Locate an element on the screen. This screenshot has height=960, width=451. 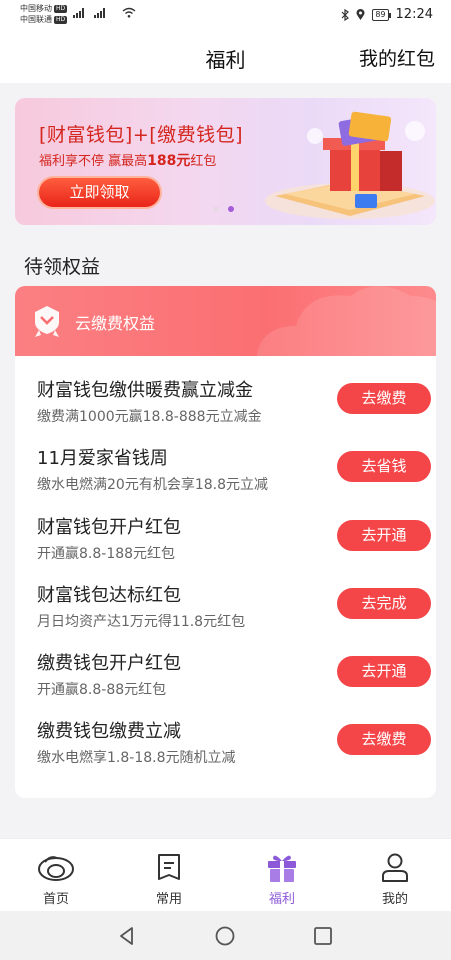
bluetooth-icon is located at coordinates (345, 14).